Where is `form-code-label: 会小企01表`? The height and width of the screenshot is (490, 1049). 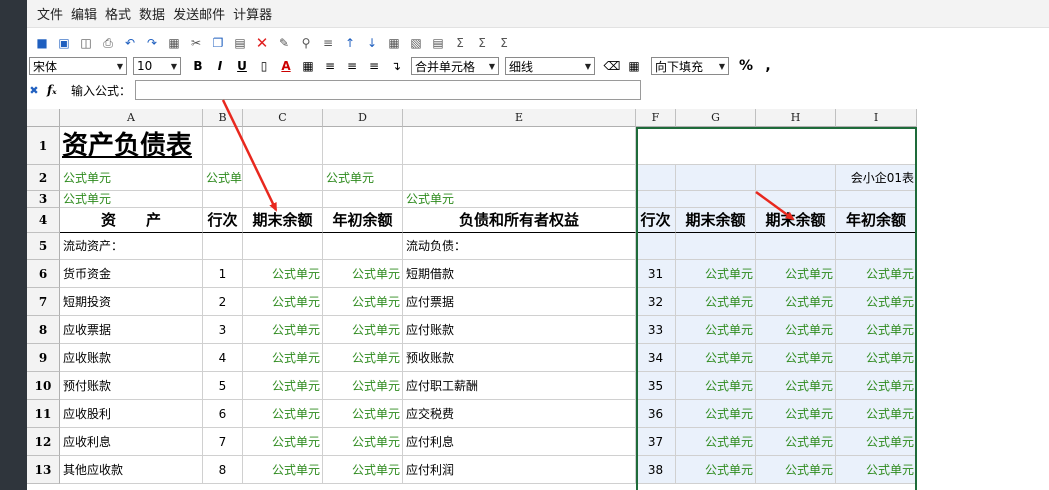 form-code-label: 会小企01表 is located at coordinates (876, 178).